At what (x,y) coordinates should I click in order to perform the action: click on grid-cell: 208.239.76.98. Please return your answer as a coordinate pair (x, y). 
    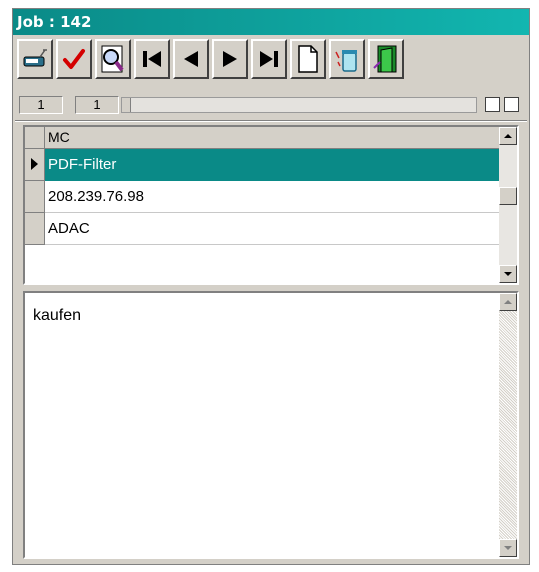
    Looking at the image, I should click on (274, 197).